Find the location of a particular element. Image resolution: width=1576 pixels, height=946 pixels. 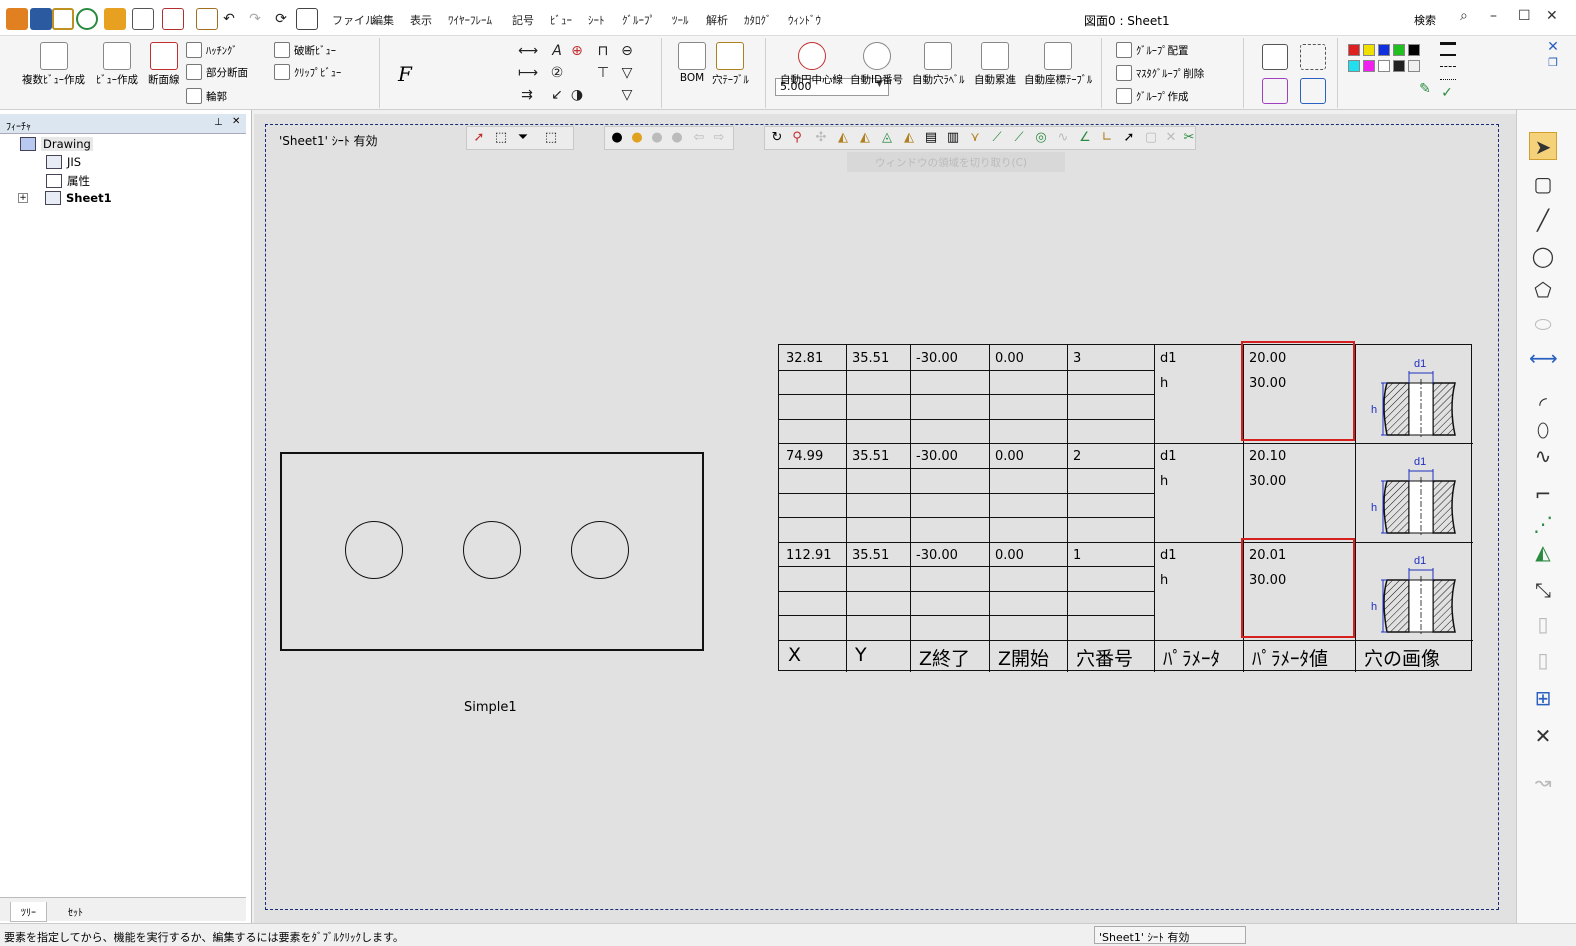

menu-tools: ﾂｰﾙ is located at coordinates (680, 20).